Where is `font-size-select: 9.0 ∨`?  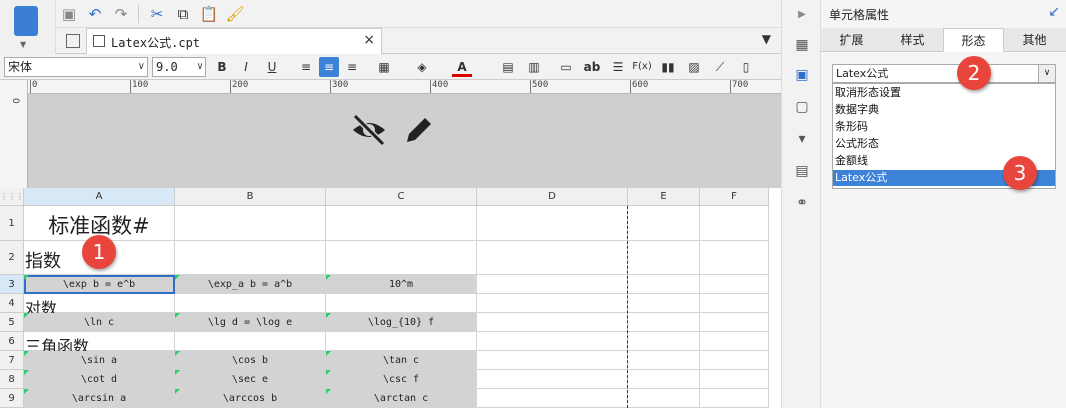 font-size-select: 9.0 ∨ is located at coordinates (179, 67).